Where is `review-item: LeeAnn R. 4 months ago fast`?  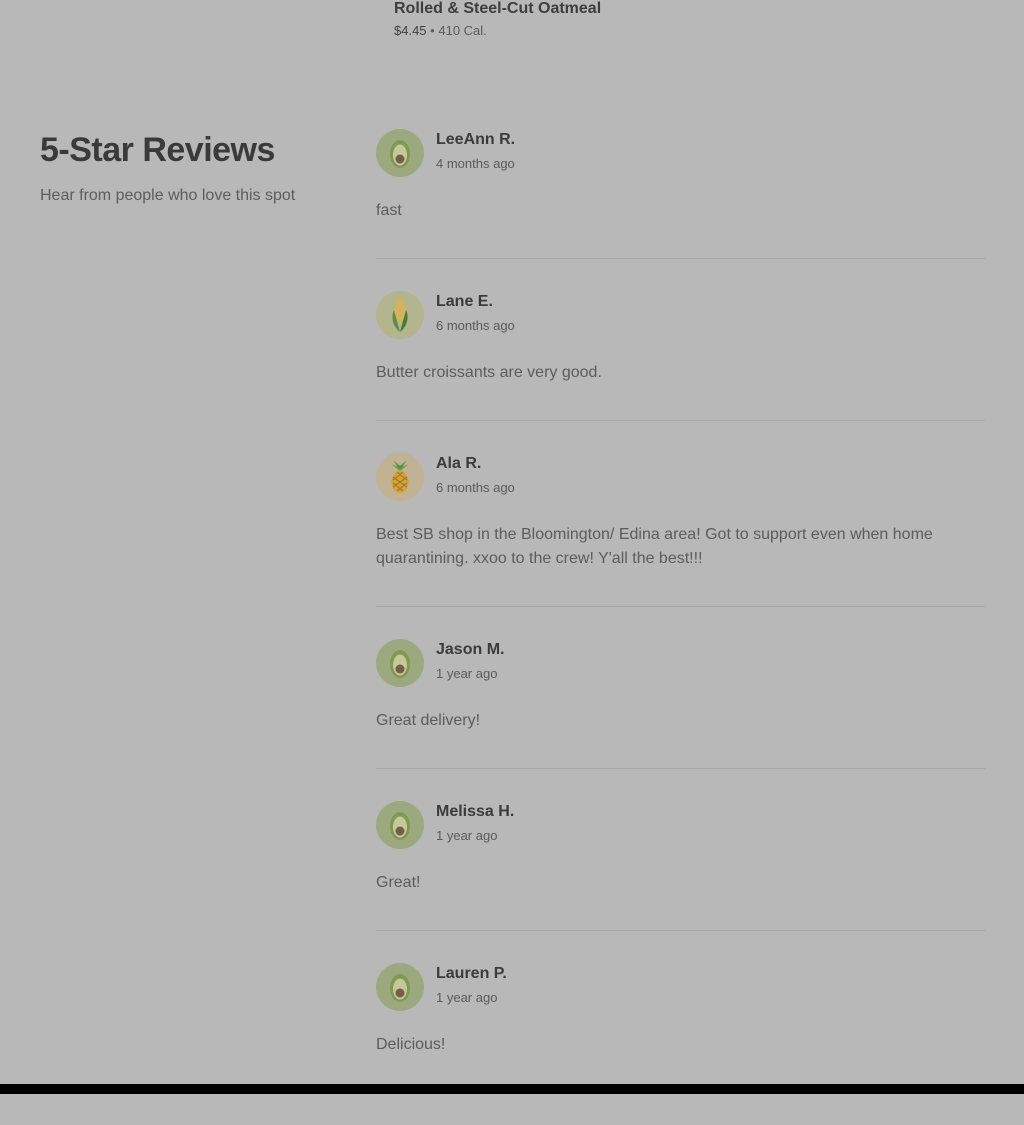 review-item: LeeAnn R. 4 months ago fast is located at coordinates (680, 194).